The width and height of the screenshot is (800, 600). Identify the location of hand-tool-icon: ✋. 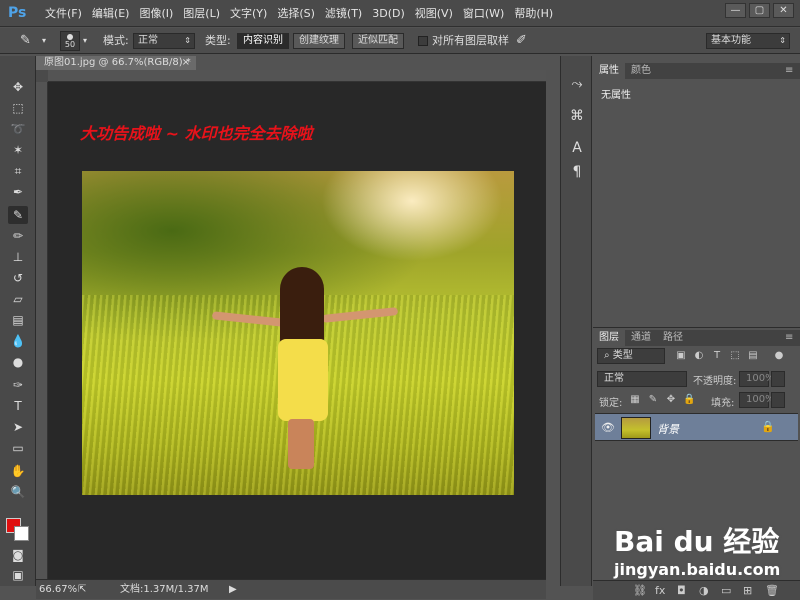
(18, 471).